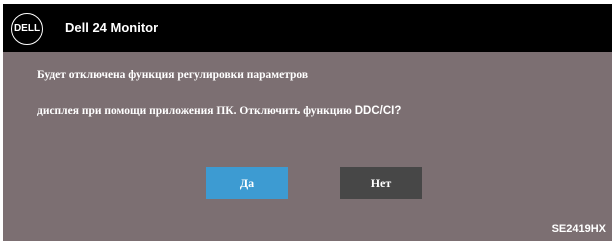 This screenshot has width=616, height=244. What do you see at coordinates (112, 27) in the screenshot?
I see `monitor-title: Dell 24 Monitor` at bounding box center [112, 27].